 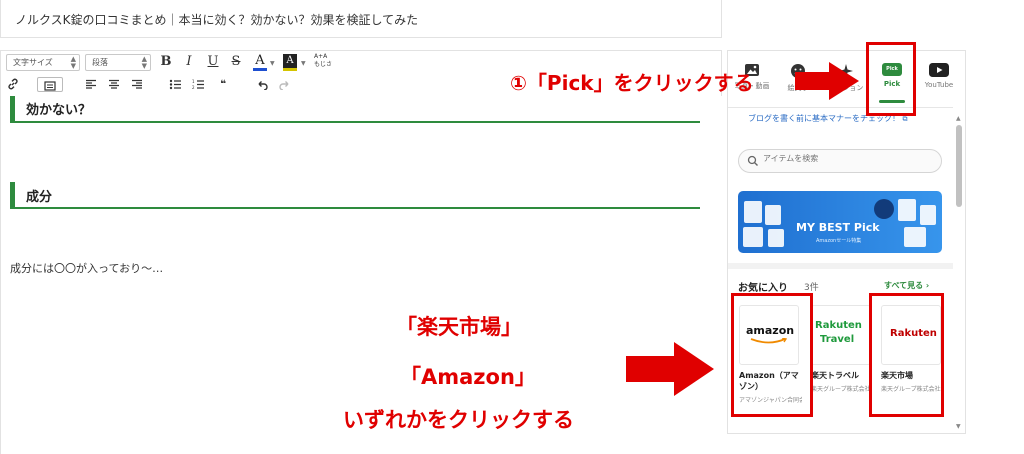 What do you see at coordinates (906, 355) in the screenshot?
I see `rakuten-highlight-box` at bounding box center [906, 355].